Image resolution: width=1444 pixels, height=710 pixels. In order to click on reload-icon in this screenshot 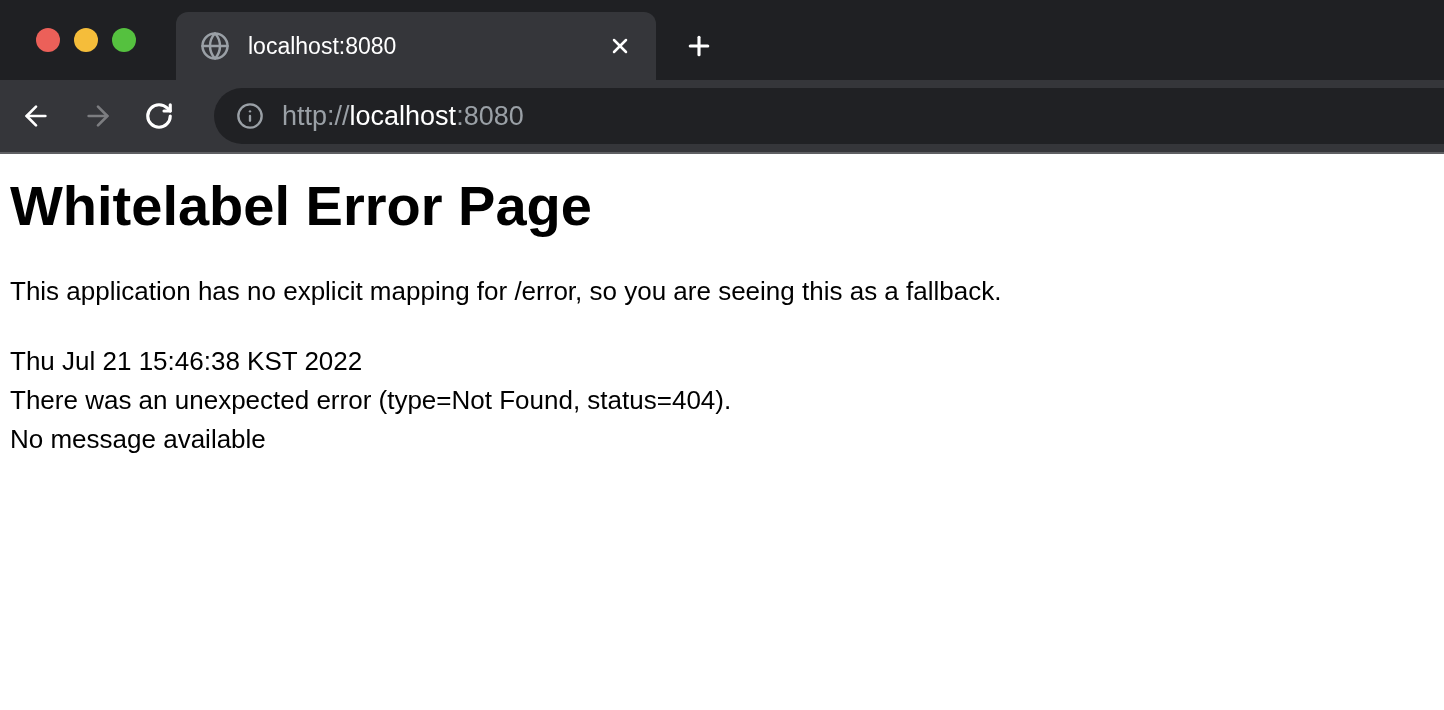, I will do `click(159, 116)`.